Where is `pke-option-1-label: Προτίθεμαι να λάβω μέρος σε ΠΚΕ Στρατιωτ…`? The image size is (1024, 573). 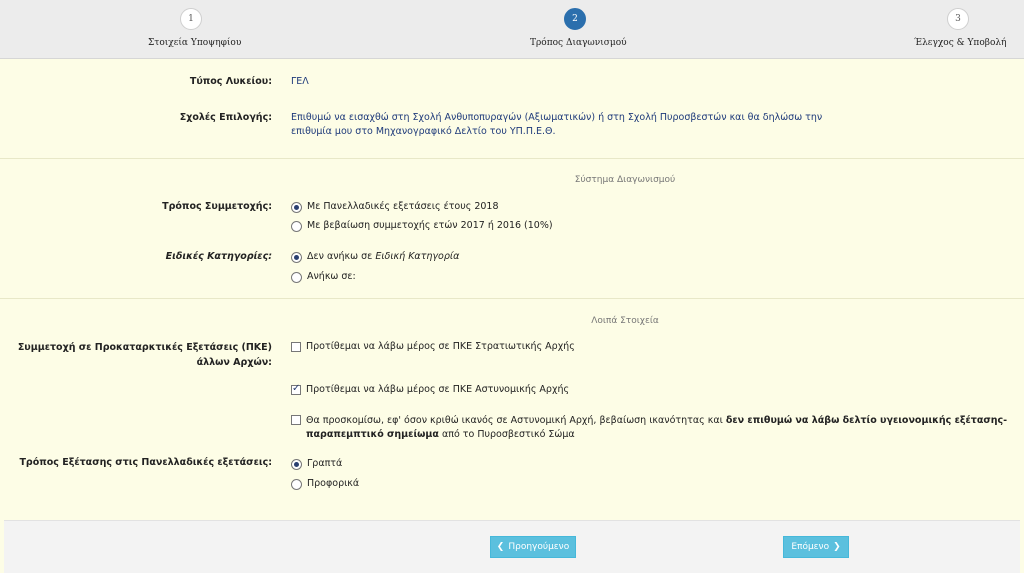 pke-option-1-label: Προτίθεμαι να λάβω μέρος σε ΠΚΕ Στρατιωτ… is located at coordinates (440, 346).